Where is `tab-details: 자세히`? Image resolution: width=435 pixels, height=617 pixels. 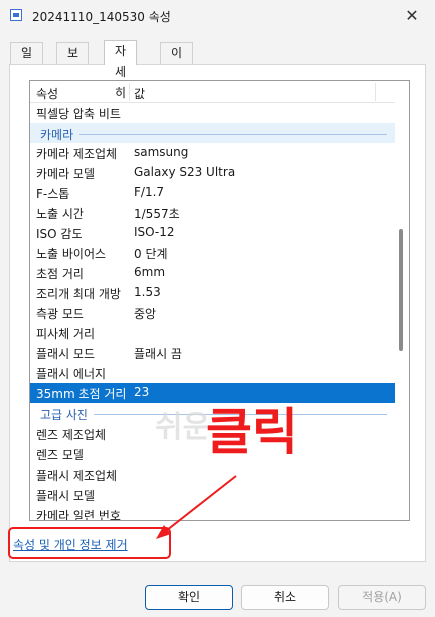
tab-details: 자세히 is located at coordinates (121, 70).